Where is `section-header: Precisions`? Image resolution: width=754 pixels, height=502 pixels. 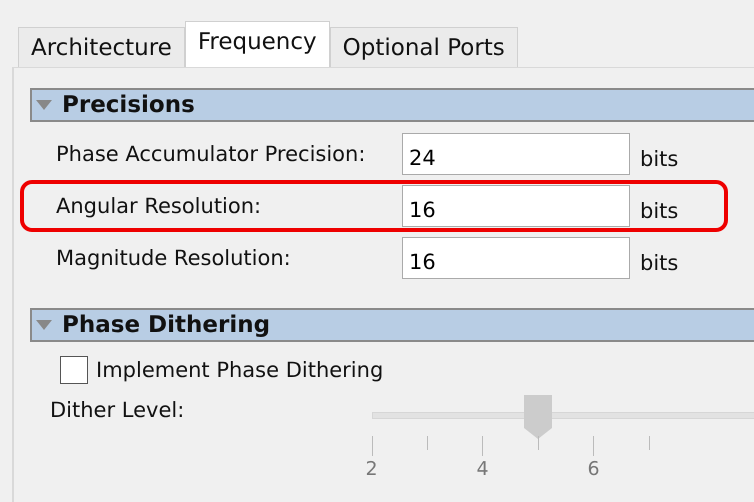 section-header: Precisions is located at coordinates (392, 105).